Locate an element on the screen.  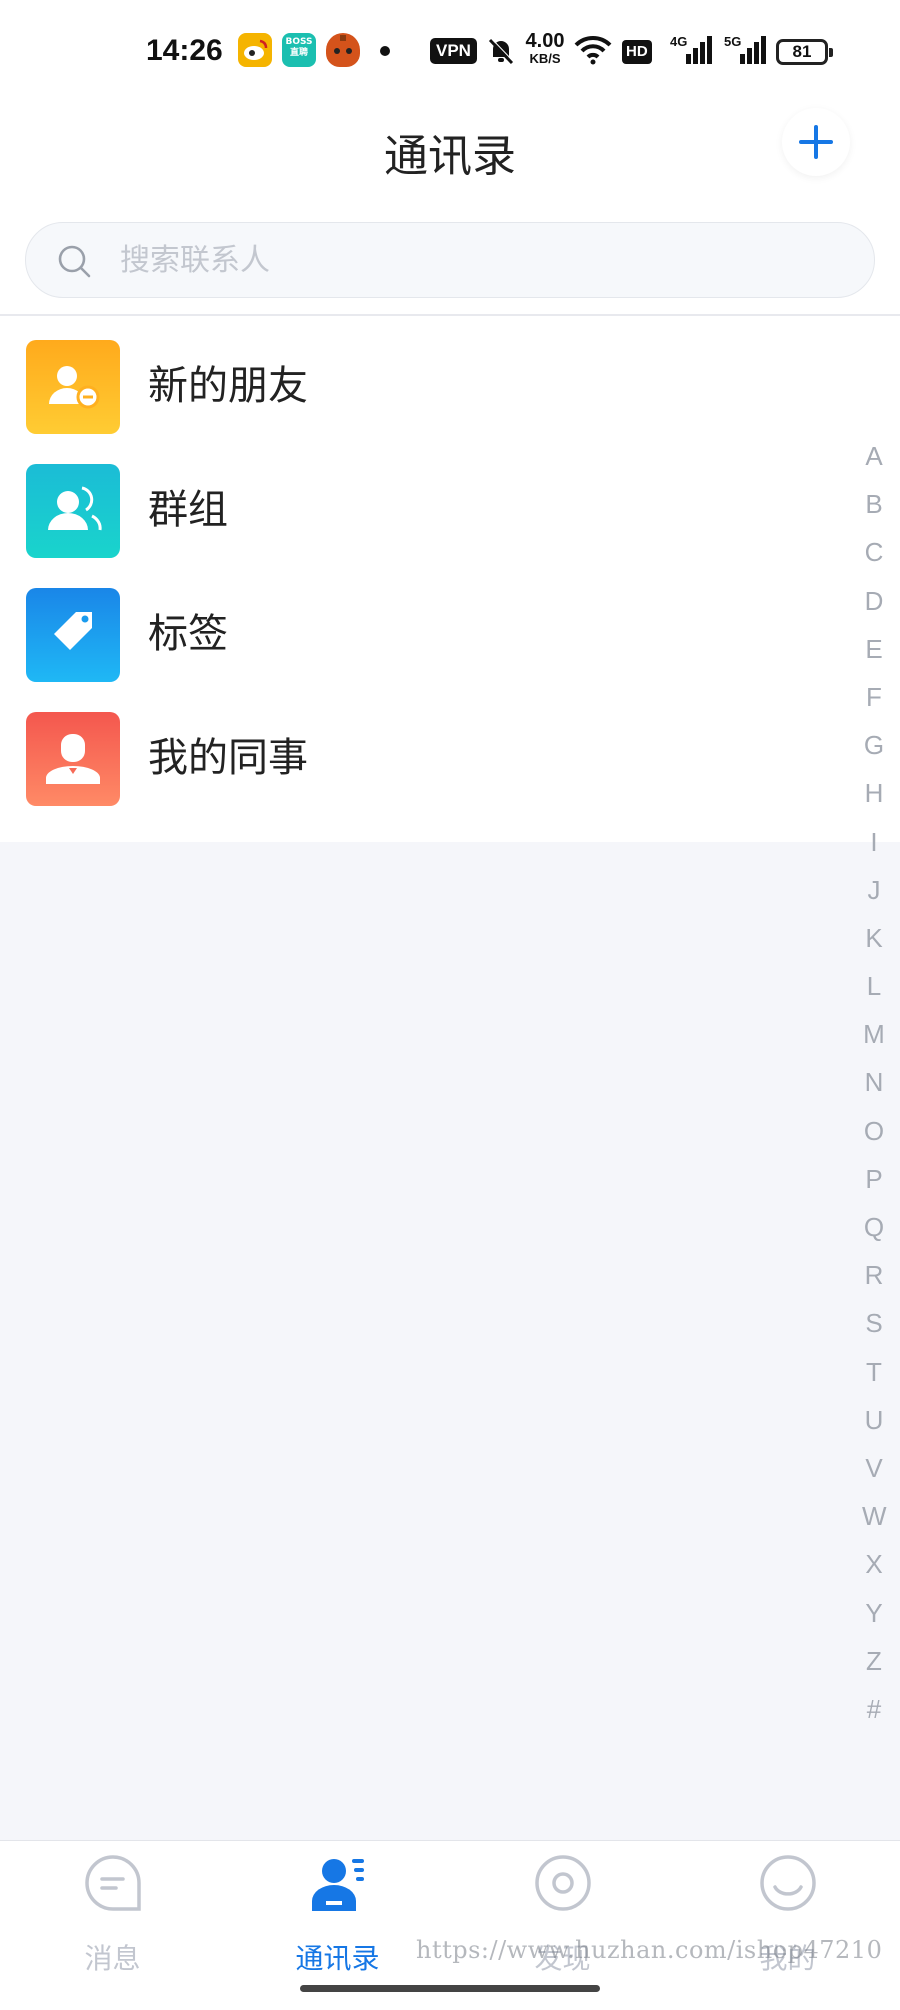
profile-icon is located at coordinates (788, 1883).